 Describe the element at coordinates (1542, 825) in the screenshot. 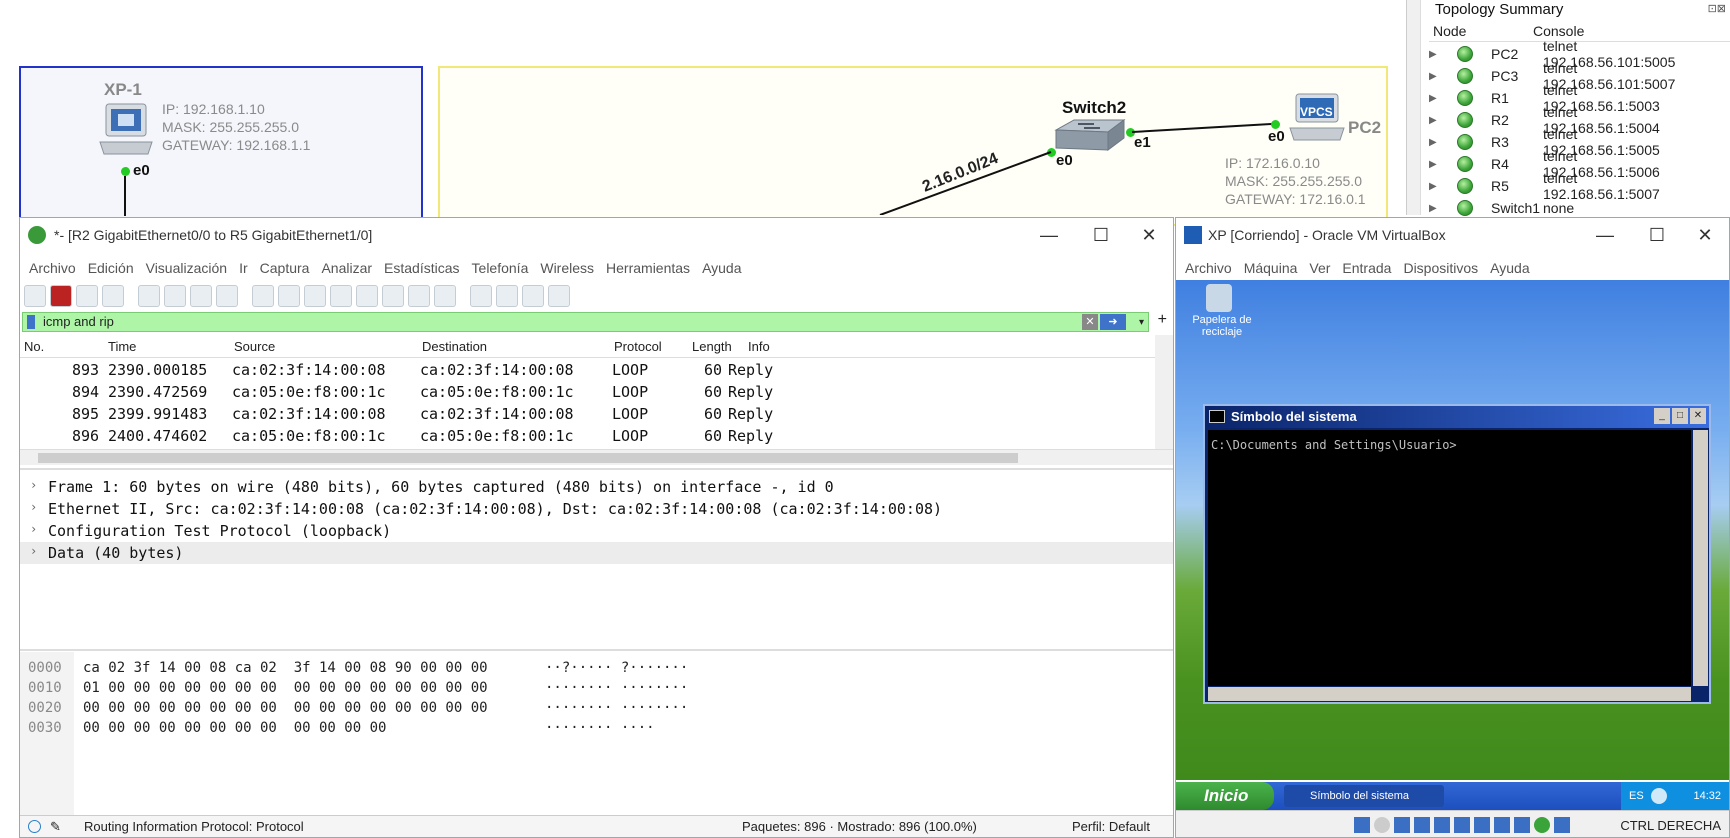

I see `guest-additions-icon` at that location.